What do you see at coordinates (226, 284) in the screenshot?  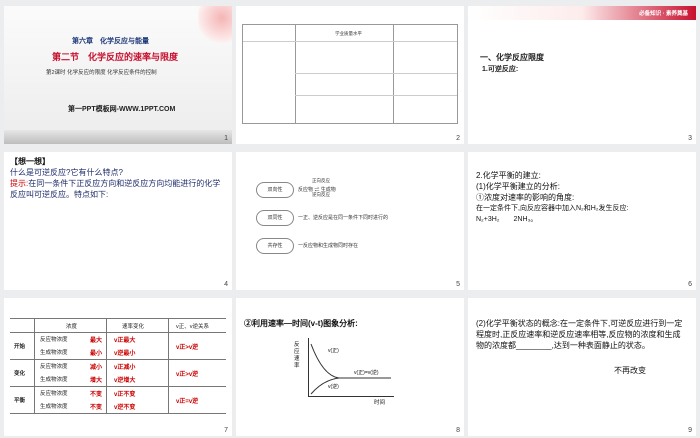 I see `slide-number: 4` at bounding box center [226, 284].